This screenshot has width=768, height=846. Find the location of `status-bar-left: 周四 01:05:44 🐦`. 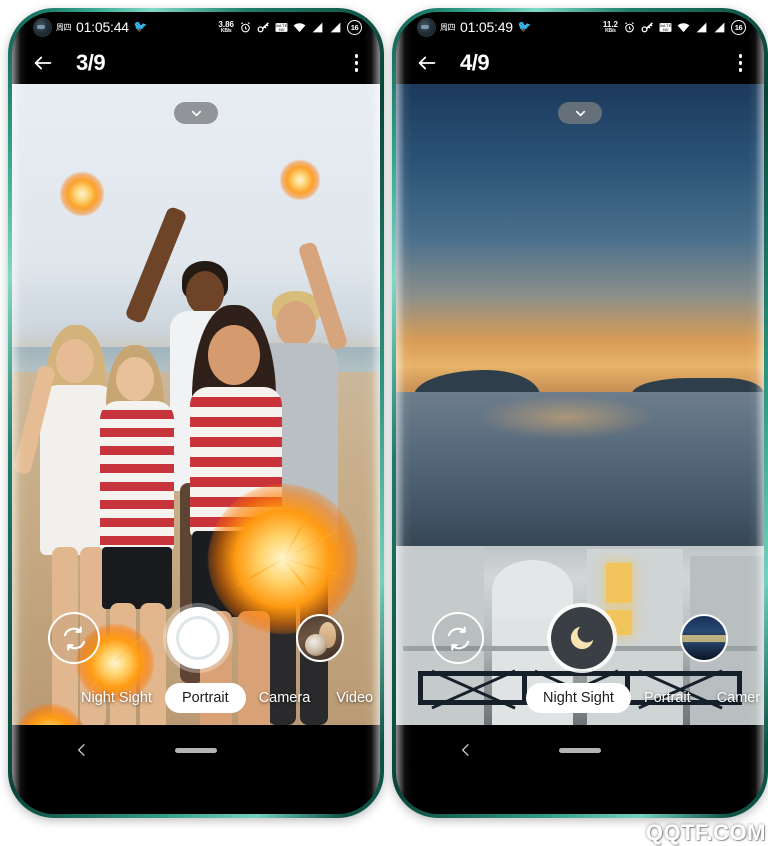

status-bar-left: 周四 01:05:44 🐦 is located at coordinates (91, 27).